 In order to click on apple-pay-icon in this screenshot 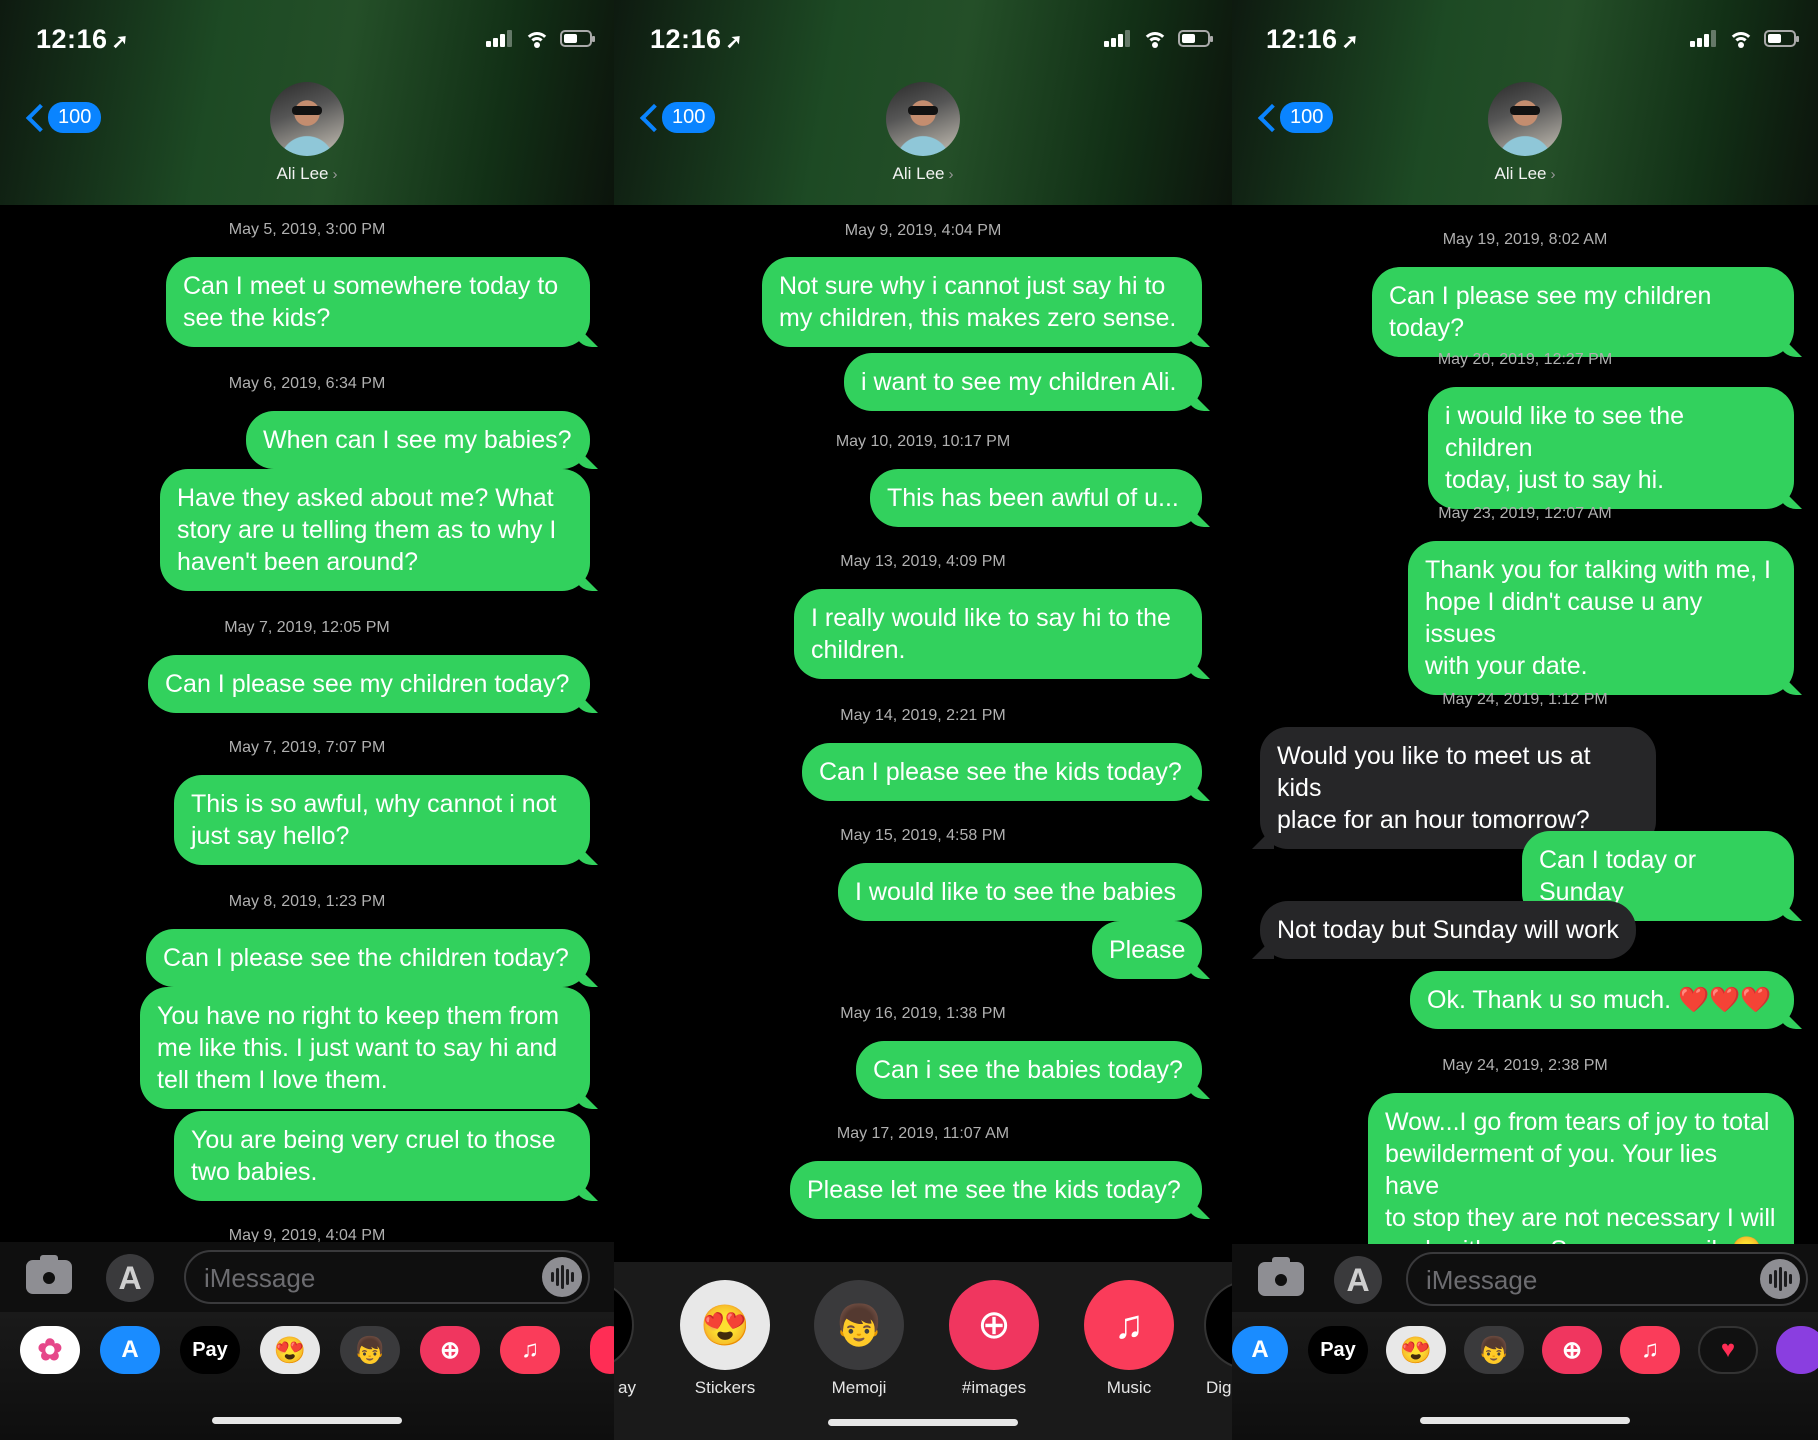, I will do `click(624, 1325)`.